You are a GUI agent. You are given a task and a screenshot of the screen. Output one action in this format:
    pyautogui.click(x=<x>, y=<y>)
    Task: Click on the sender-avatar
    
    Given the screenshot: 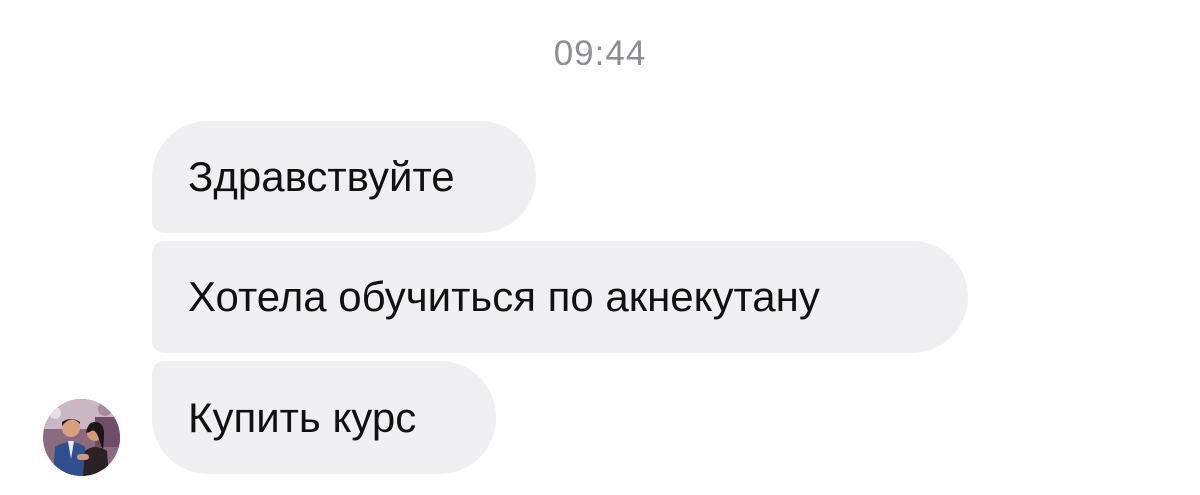 What is the action you would take?
    pyautogui.click(x=81, y=437)
    